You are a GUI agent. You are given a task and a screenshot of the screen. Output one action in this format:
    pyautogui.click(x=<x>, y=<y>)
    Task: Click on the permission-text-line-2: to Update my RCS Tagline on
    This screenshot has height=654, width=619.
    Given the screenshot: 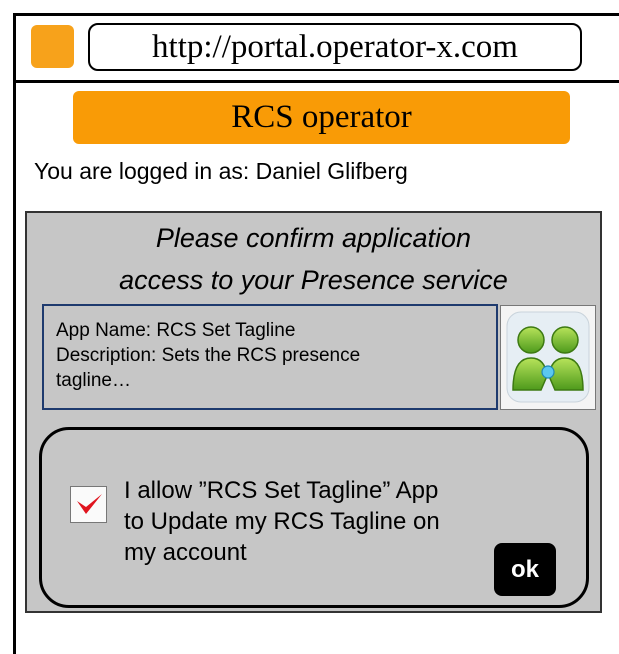 What is the action you would take?
    pyautogui.click(x=282, y=521)
    